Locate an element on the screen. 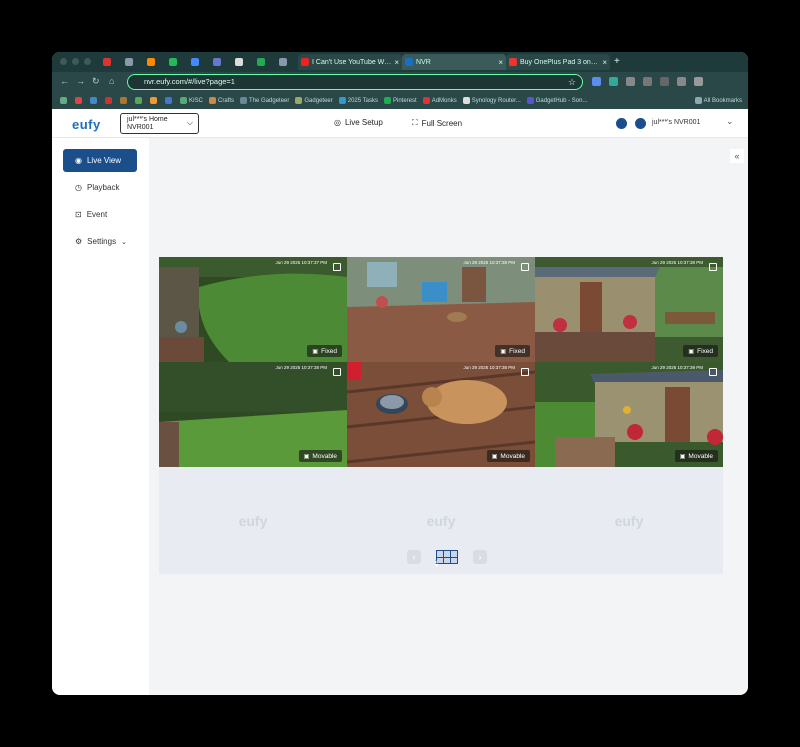  playback-icon: ◷ is located at coordinates (78, 187).